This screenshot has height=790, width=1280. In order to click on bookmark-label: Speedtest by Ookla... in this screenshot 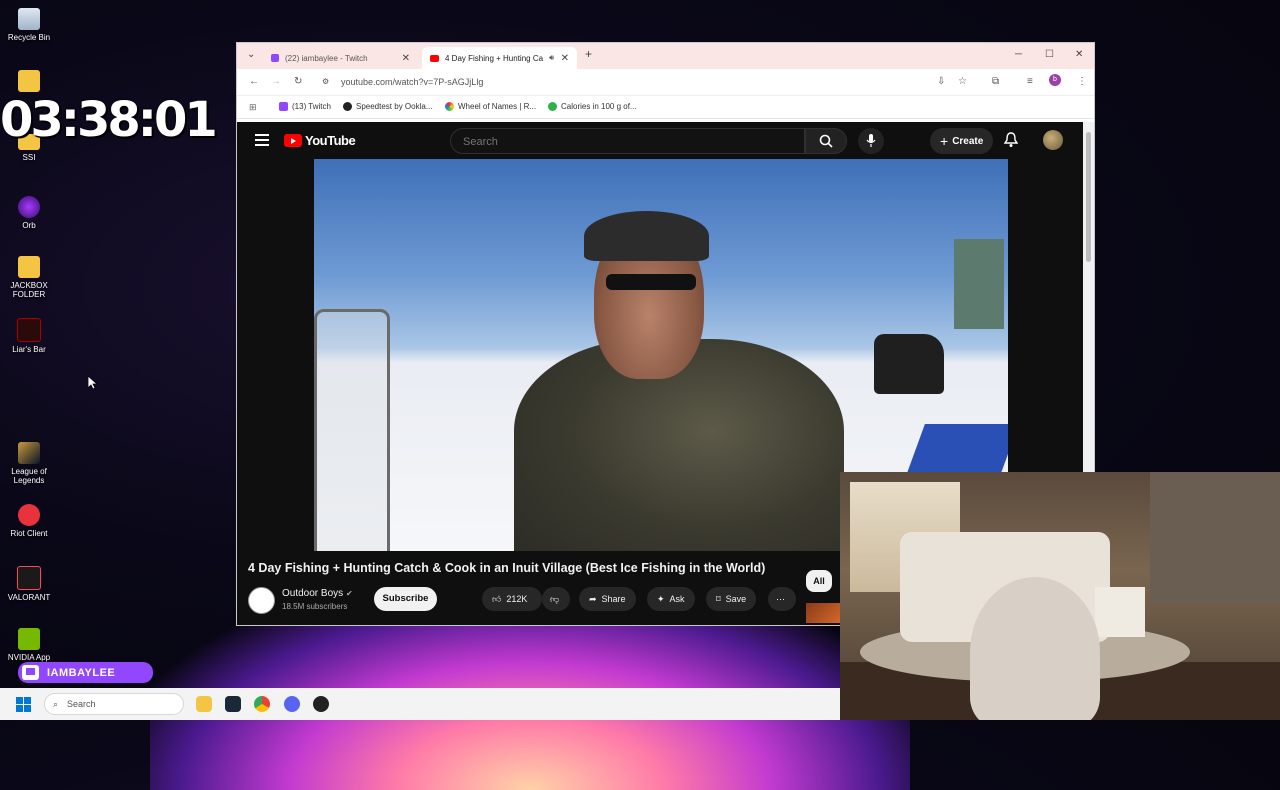, I will do `click(394, 106)`.